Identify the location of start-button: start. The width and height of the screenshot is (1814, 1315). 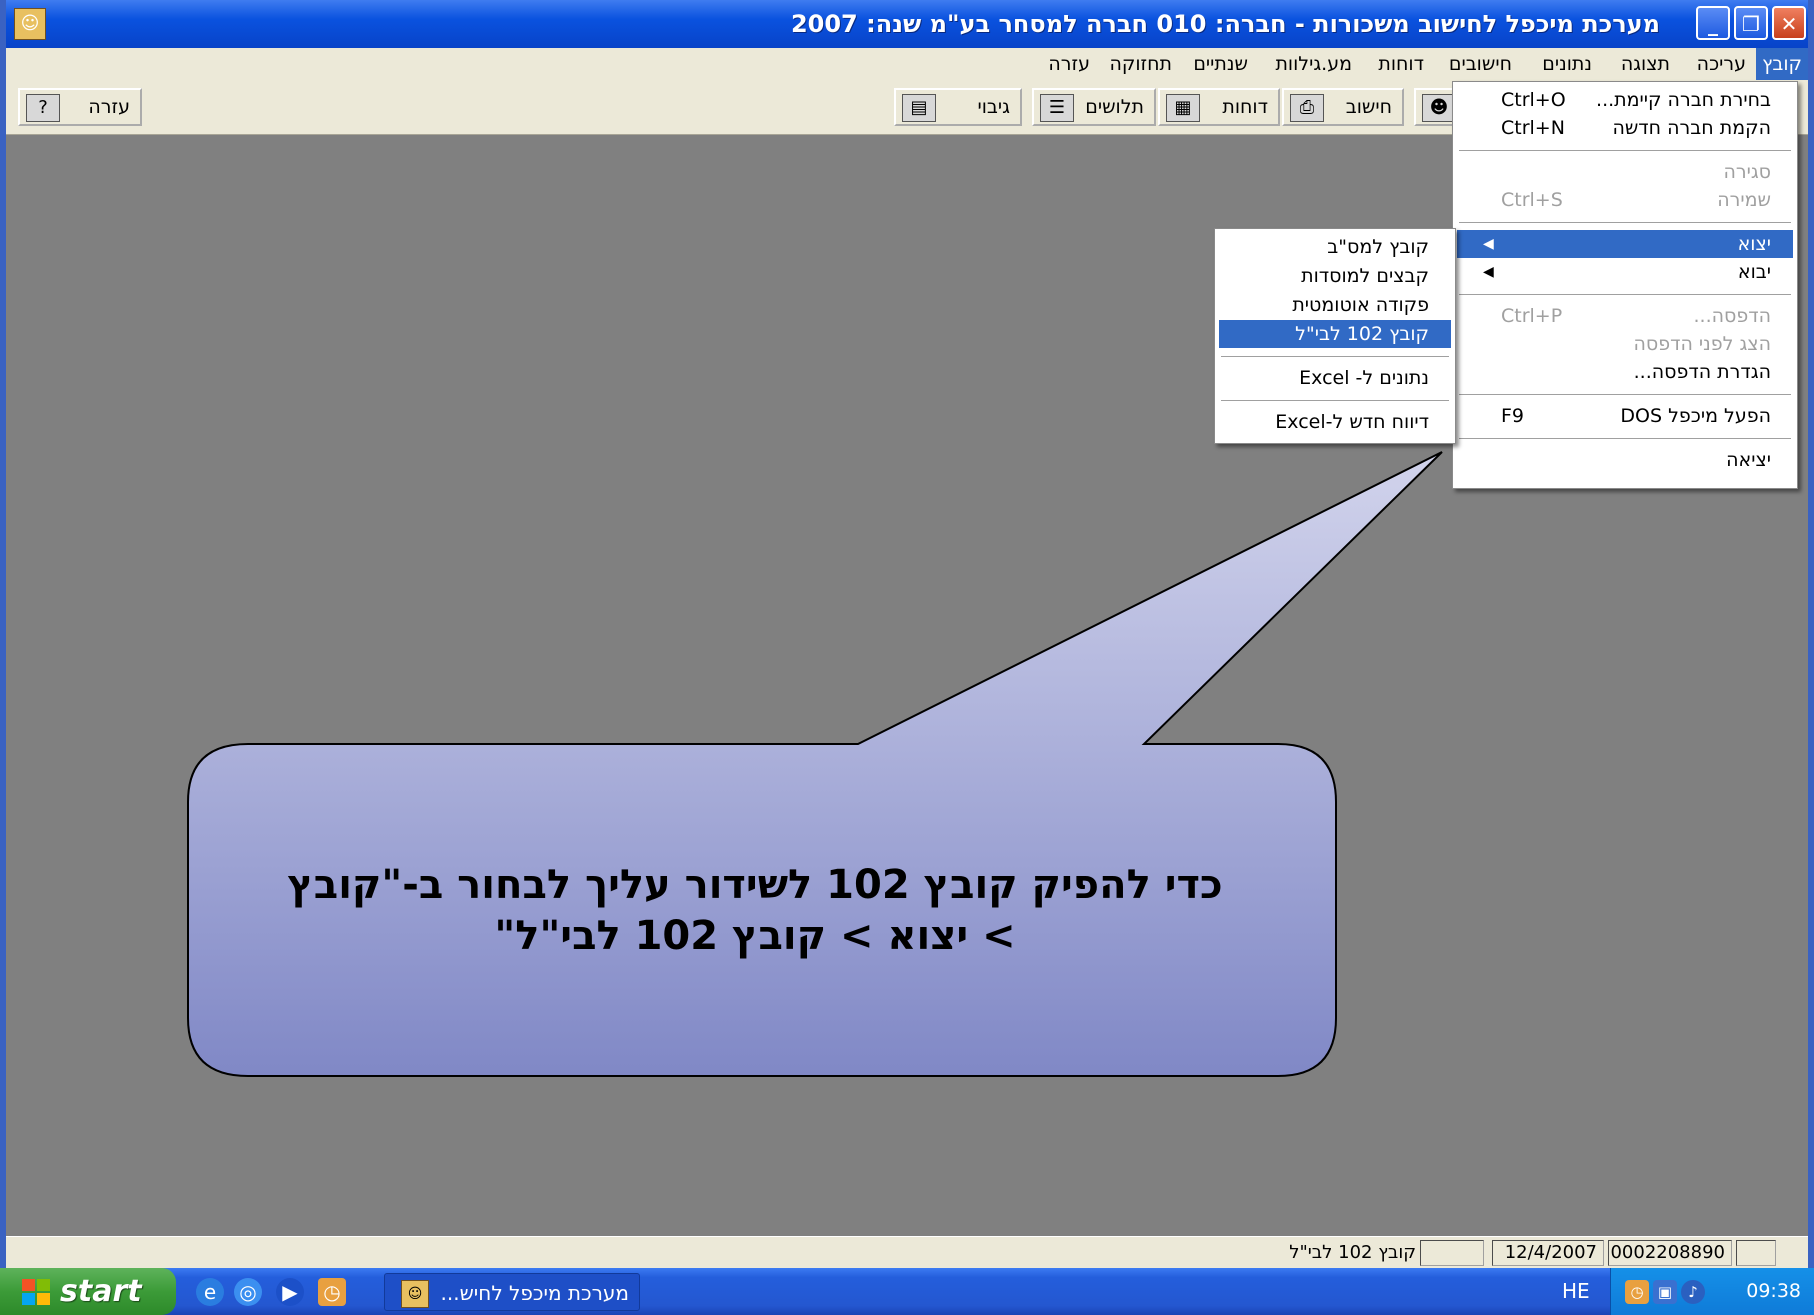
(88, 1291).